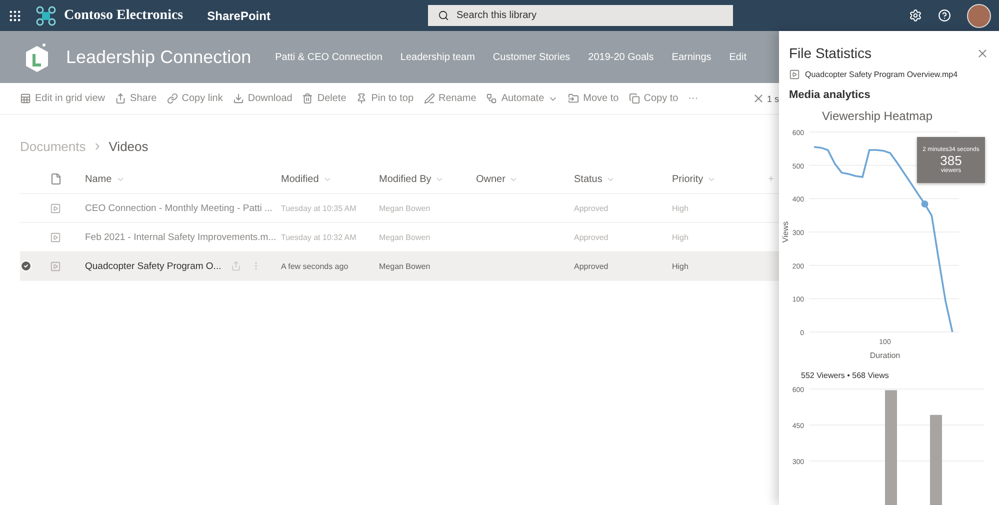 The image size is (999, 505). What do you see at coordinates (238, 15) in the screenshot?
I see `app-name: SharePoint` at bounding box center [238, 15].